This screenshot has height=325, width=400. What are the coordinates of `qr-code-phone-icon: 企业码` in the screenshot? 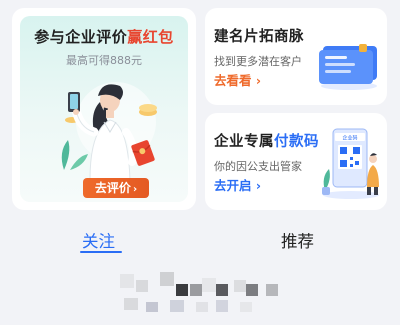 It's located at (350, 163).